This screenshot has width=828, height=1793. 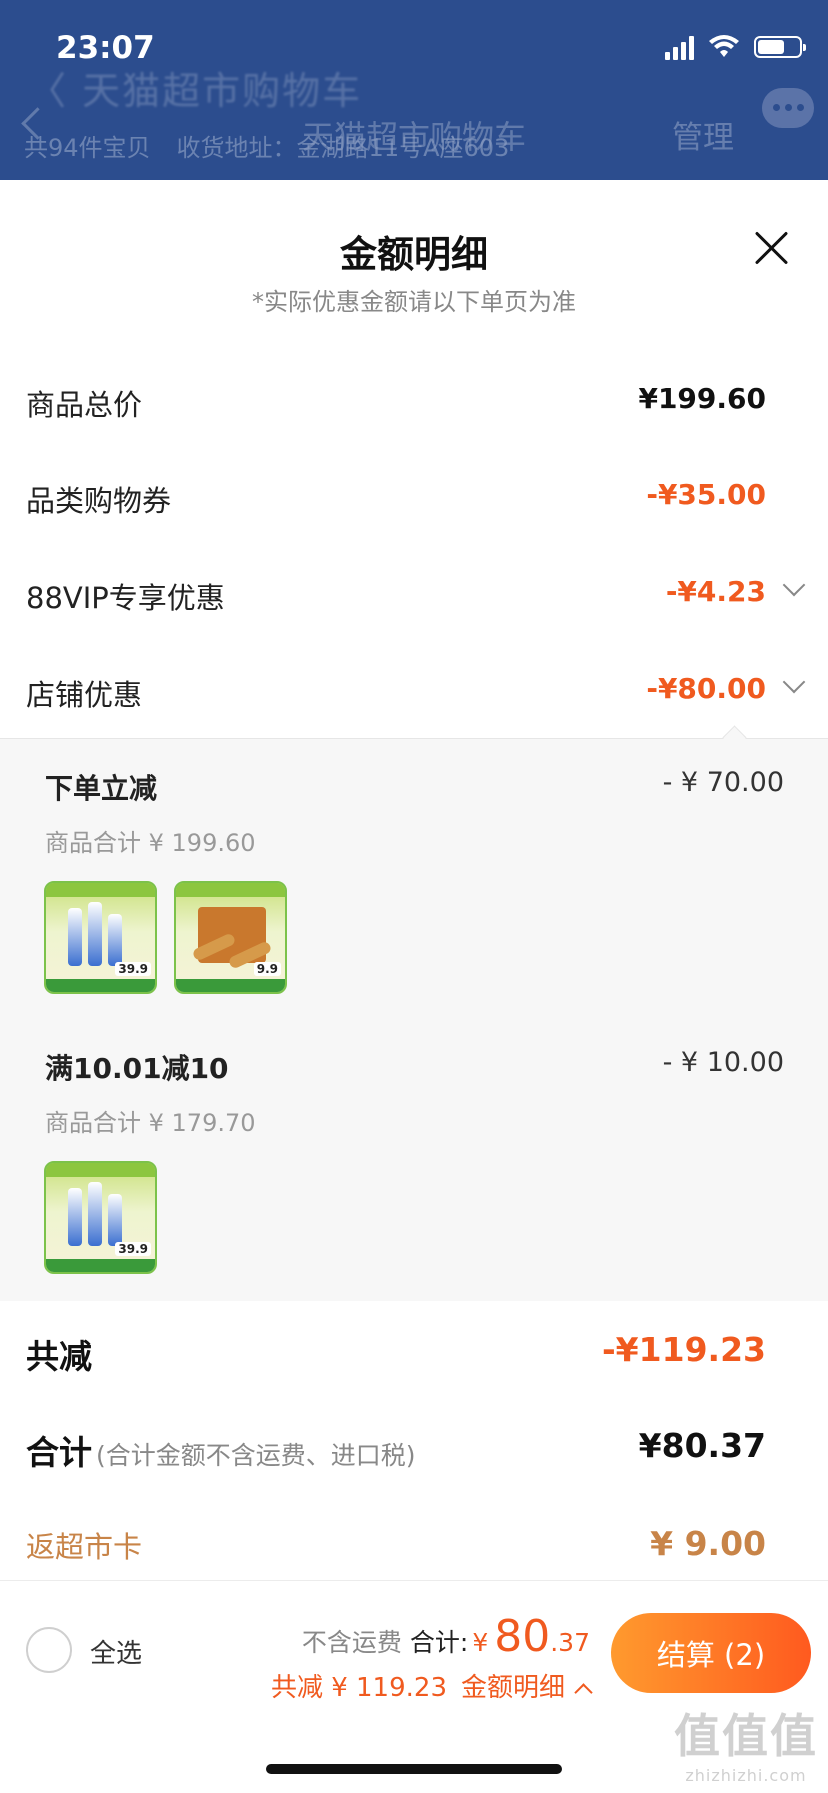 I want to click on row-store-discount: 店铺优惠 -¥80.00, so click(x=414, y=690).